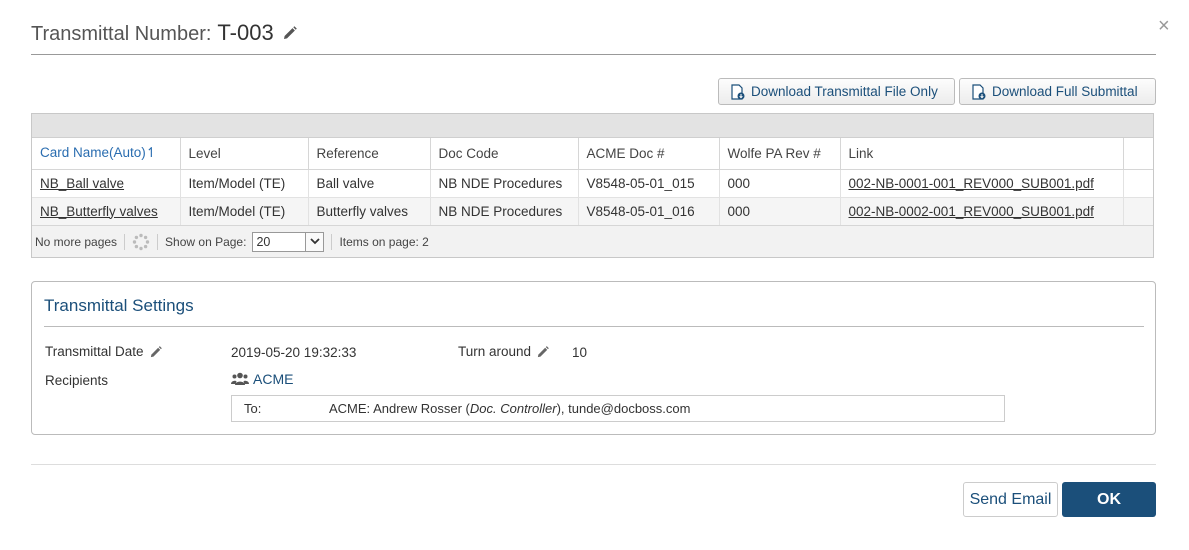 The image size is (1189, 550). I want to click on download-transmittal-file-button: Download Transmittal File Only, so click(836, 91).